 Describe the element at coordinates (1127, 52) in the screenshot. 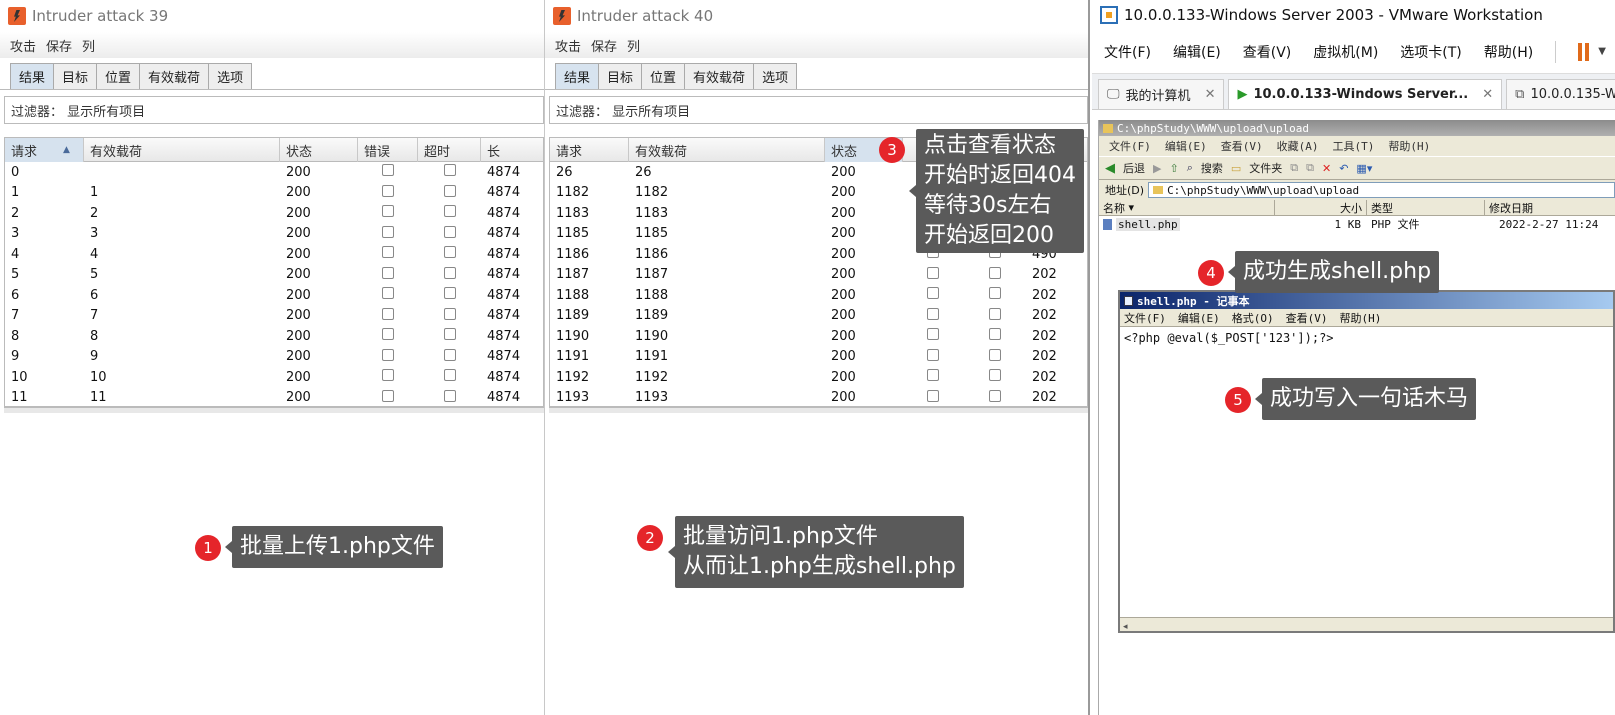

I see `menu-file: 文件(F)` at that location.